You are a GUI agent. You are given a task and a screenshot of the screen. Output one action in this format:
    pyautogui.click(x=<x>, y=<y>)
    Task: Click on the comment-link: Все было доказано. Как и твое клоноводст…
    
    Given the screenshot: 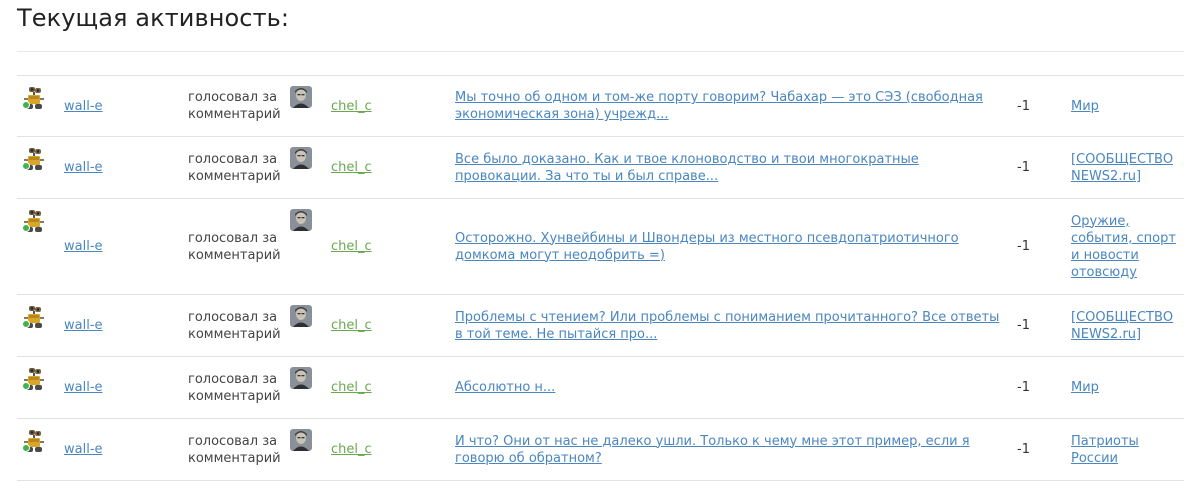 What is the action you would take?
    pyautogui.click(x=735, y=168)
    